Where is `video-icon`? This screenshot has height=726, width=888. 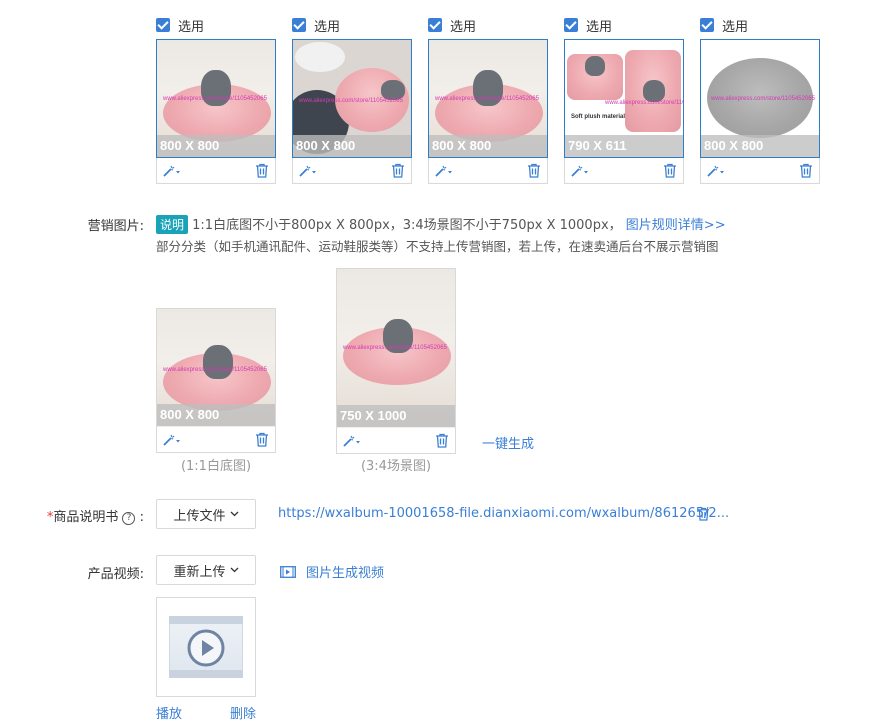 video-icon is located at coordinates (288, 571).